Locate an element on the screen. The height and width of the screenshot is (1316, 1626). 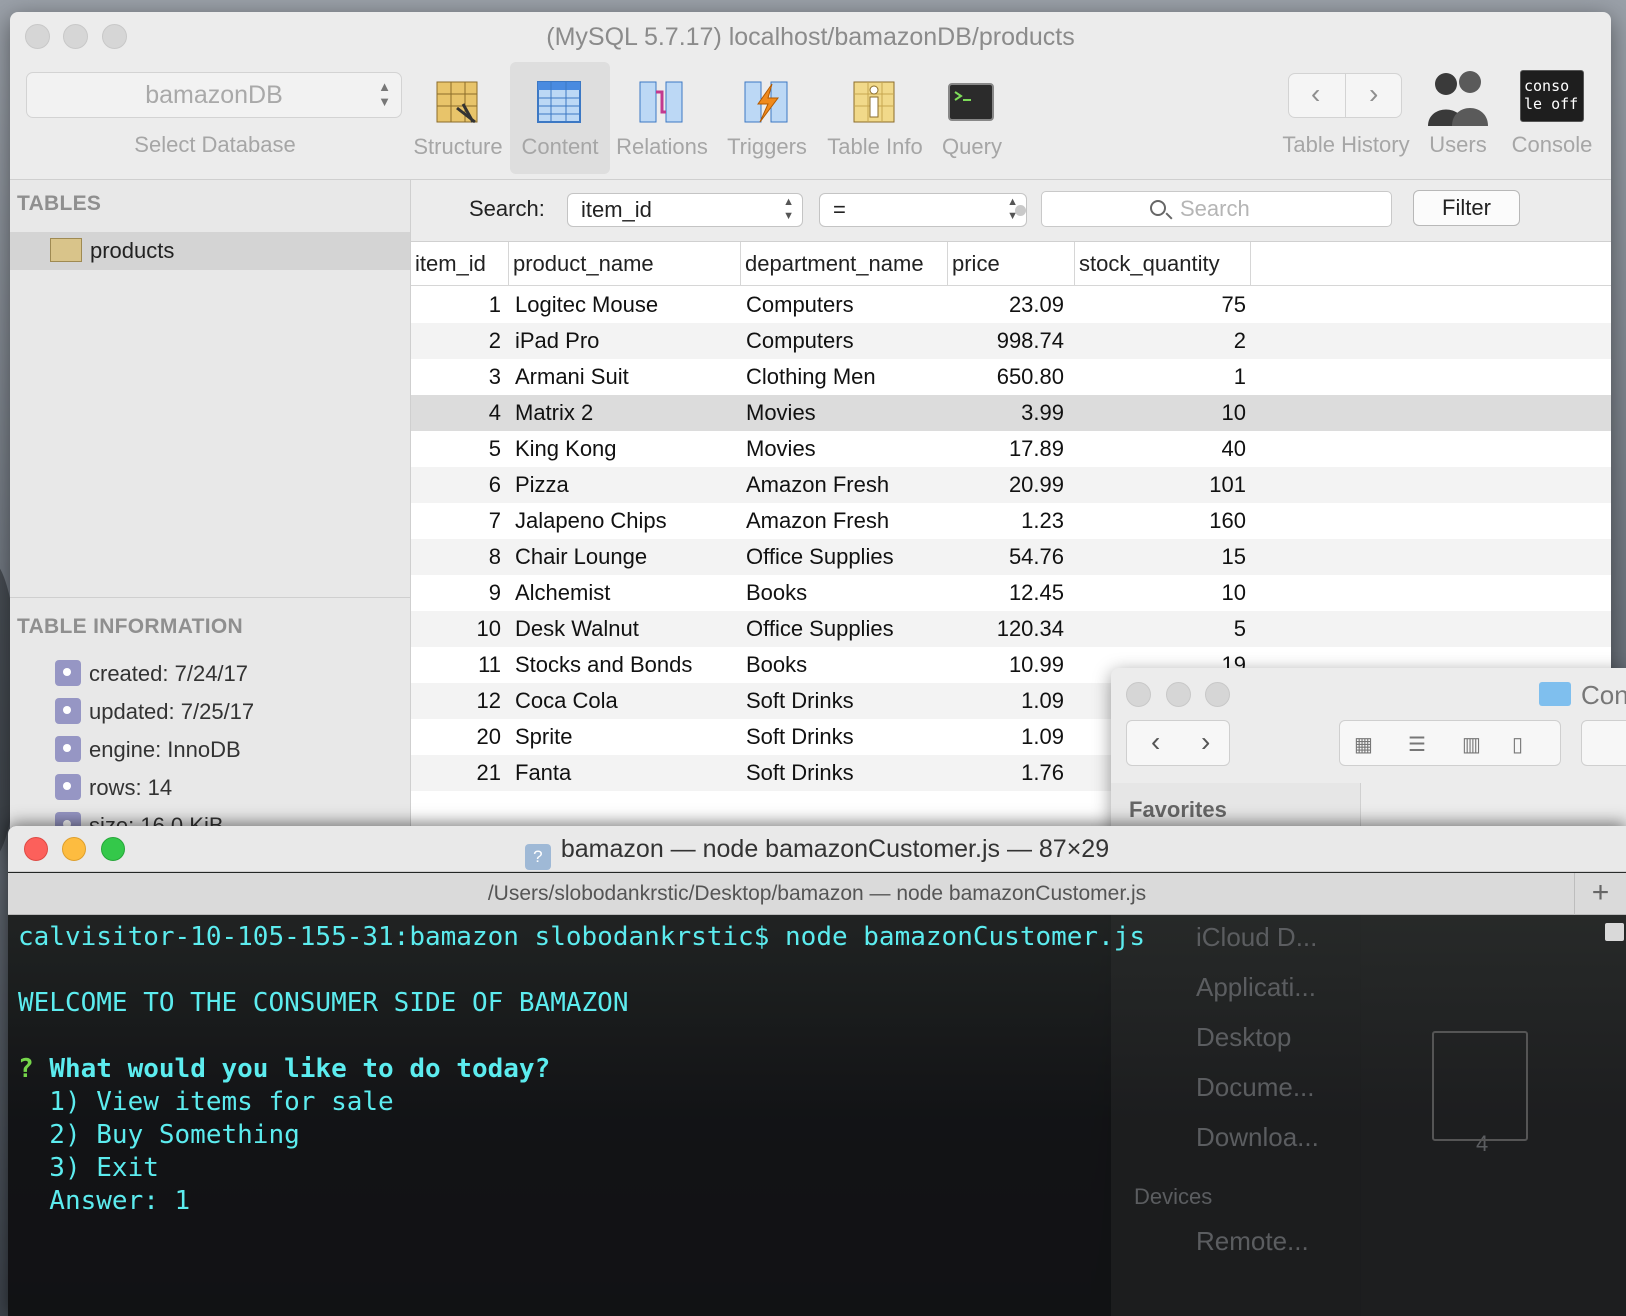
cell-item-id: 20 is located at coordinates (456, 737).